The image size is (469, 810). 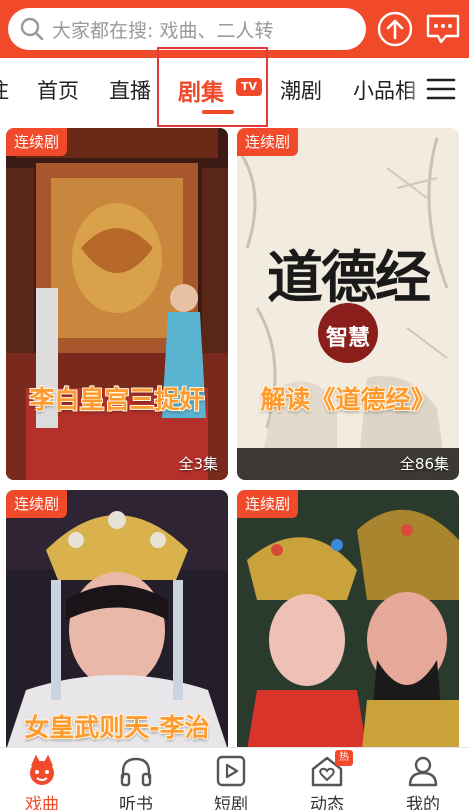 What do you see at coordinates (327, 802) in the screenshot?
I see `nav-label: 动态` at bounding box center [327, 802].